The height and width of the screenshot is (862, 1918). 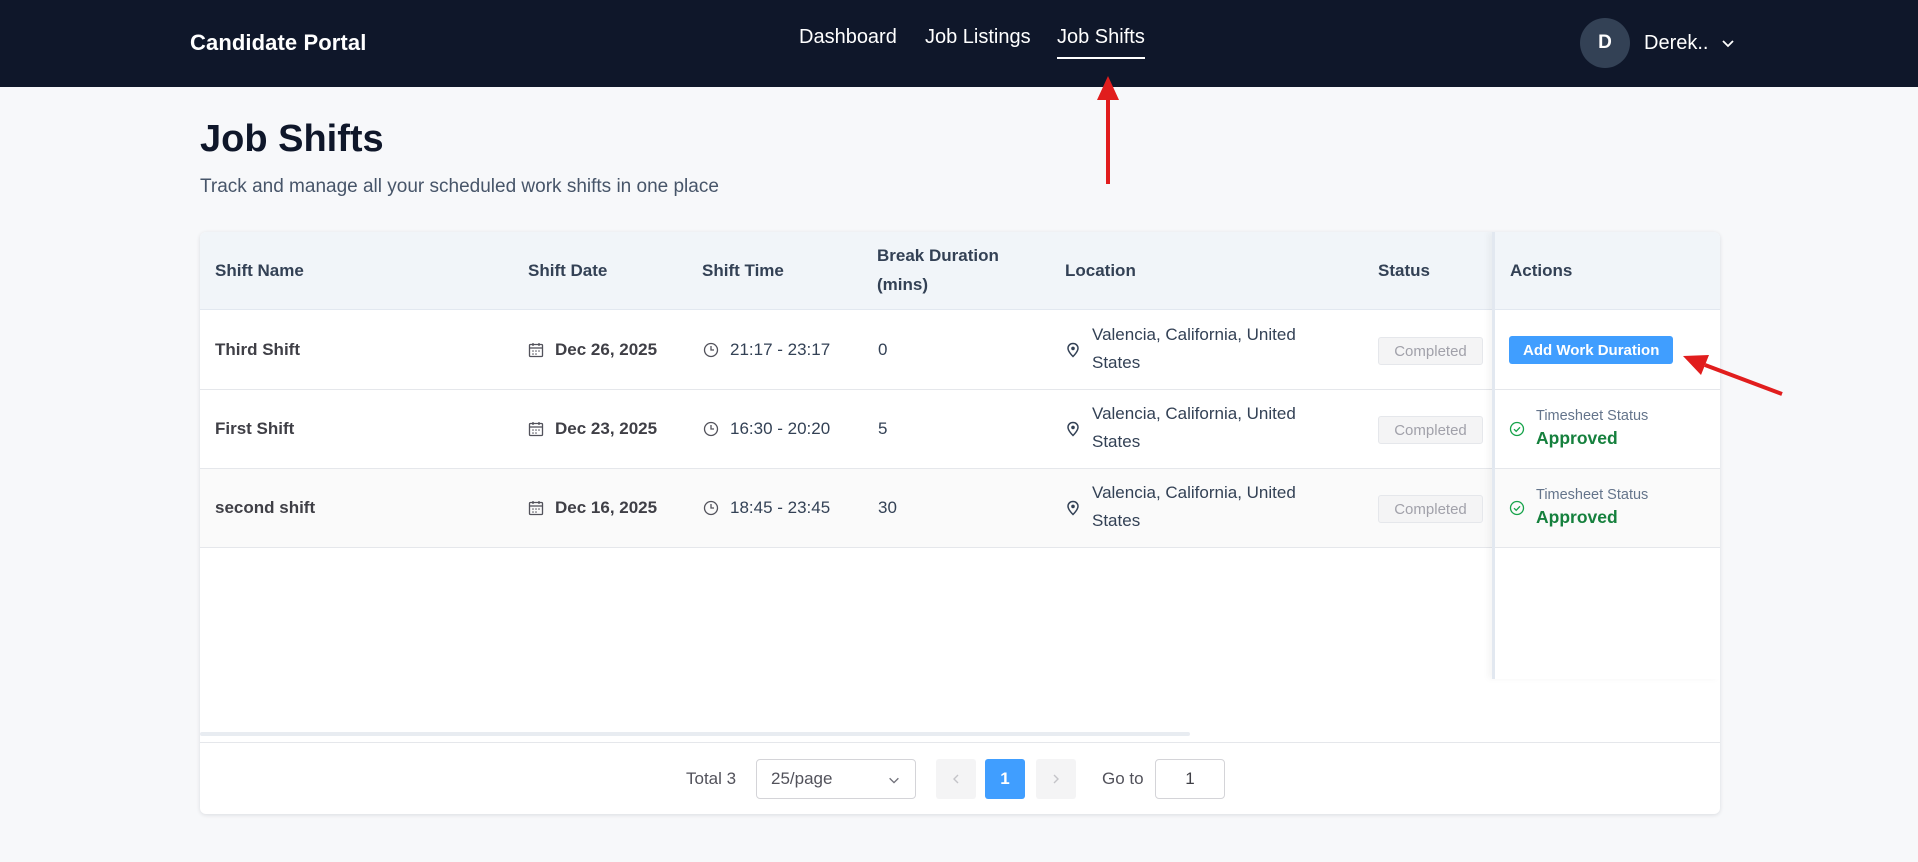 I want to click on column-header-break-duration: Break Duration (mins), so click(x=938, y=270).